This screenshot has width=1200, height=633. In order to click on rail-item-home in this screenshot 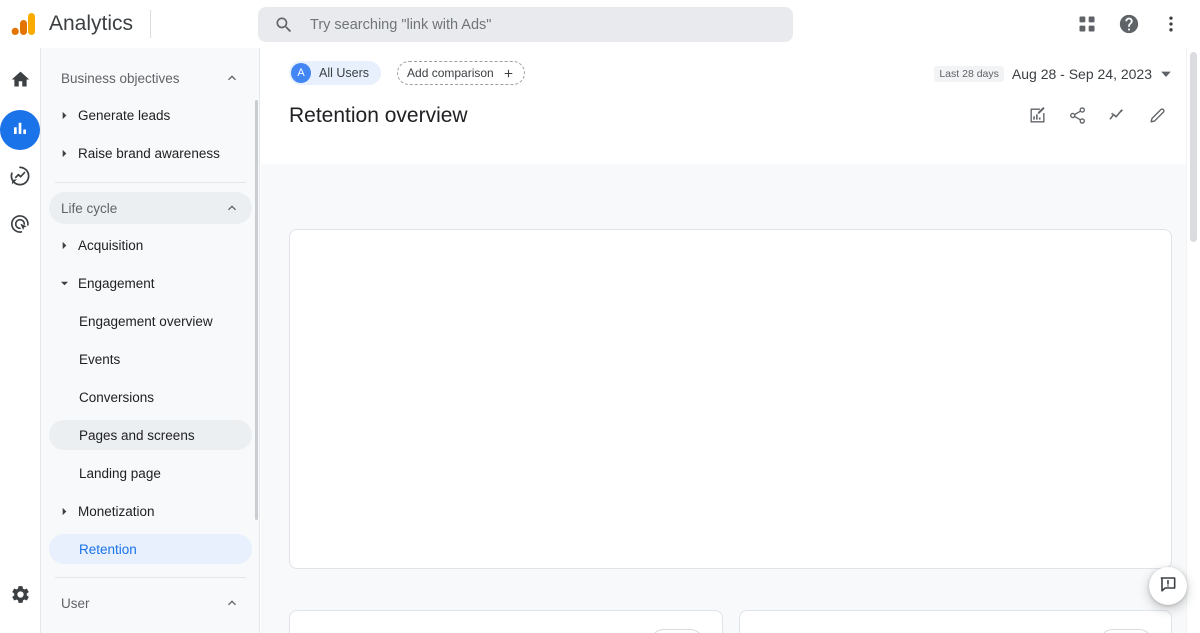, I will do `click(20, 82)`.